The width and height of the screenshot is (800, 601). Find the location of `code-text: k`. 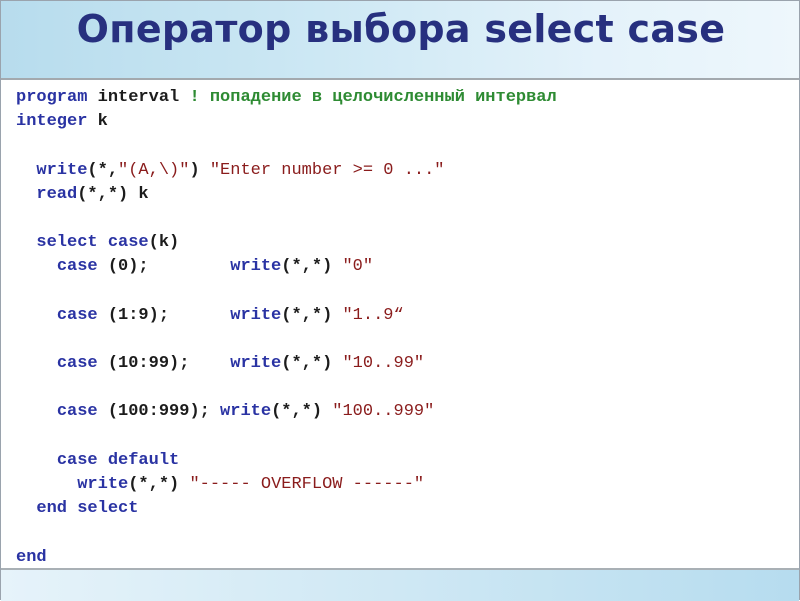

code-text: k is located at coordinates (97, 122).